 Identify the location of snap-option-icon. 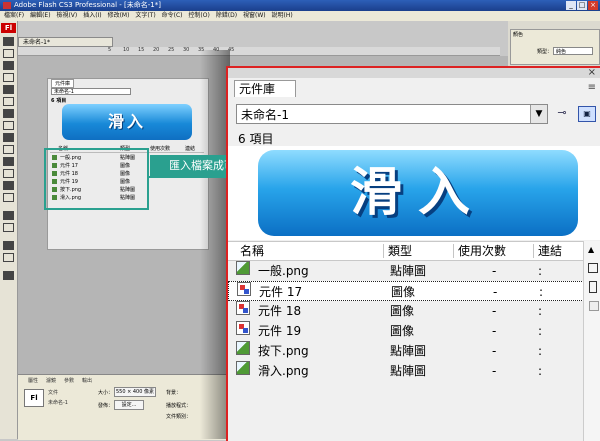
(8, 275).